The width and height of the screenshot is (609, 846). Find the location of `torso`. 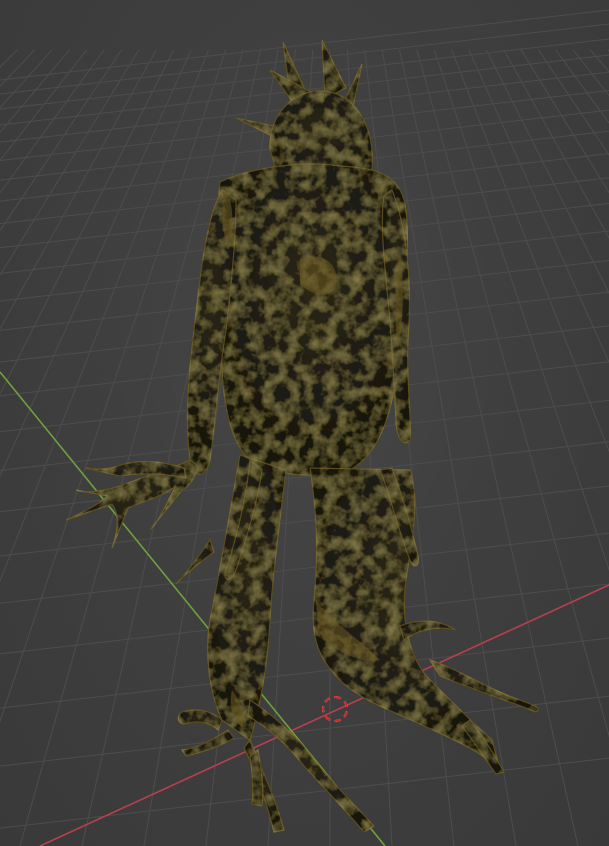

torso is located at coordinates (313, 319).